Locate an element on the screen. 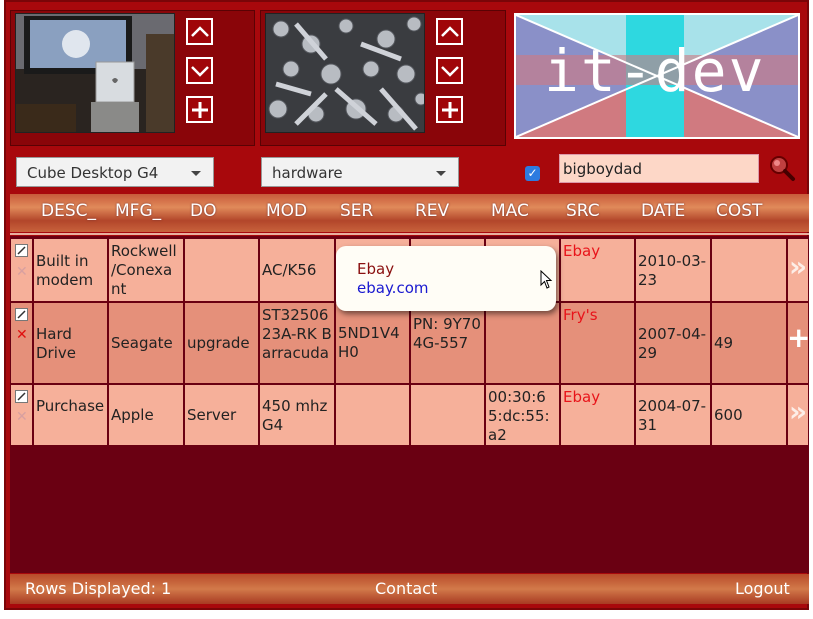  cost-cell is located at coordinates (749, 270).